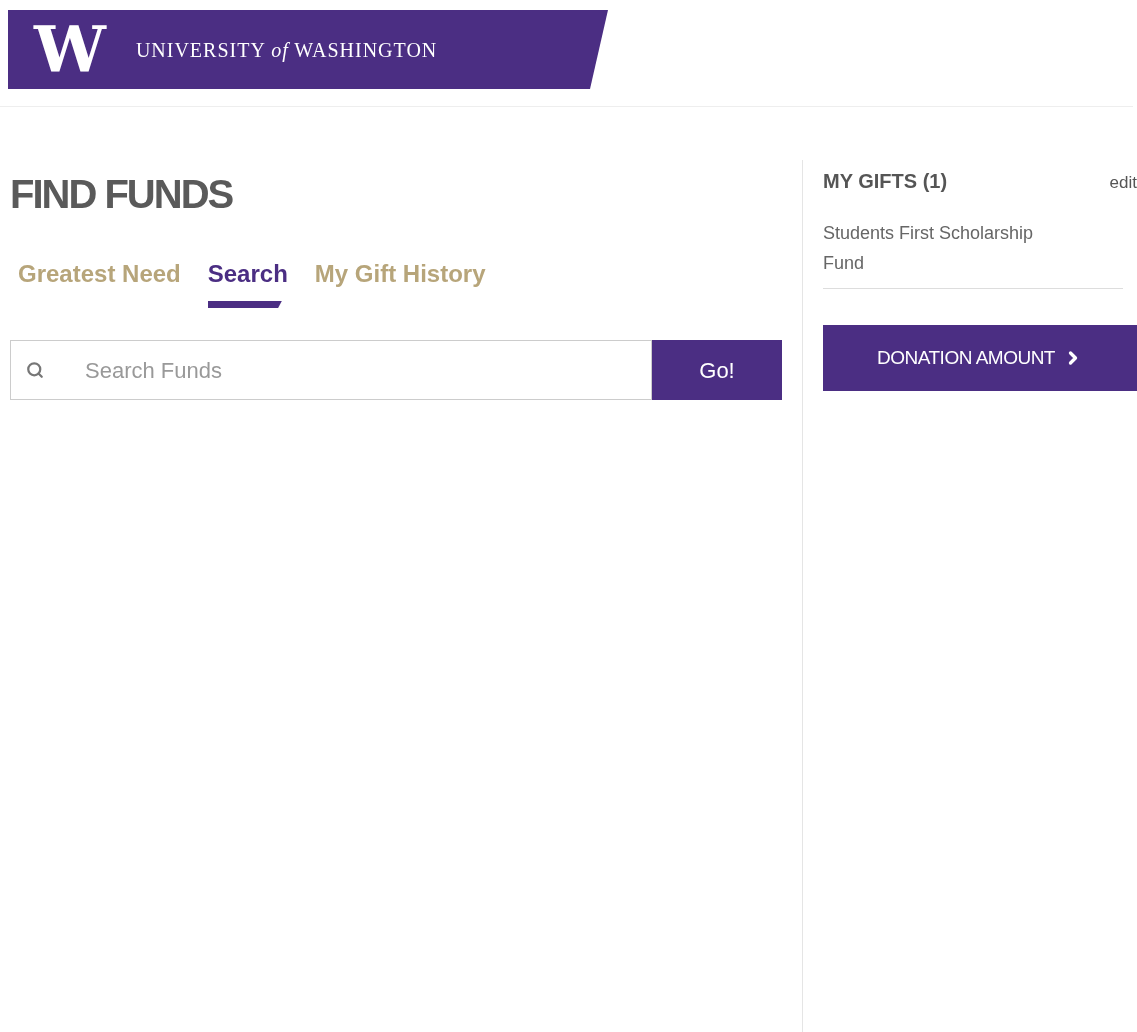  Describe the element at coordinates (70, 49) in the screenshot. I see `logo-letter: W` at that location.